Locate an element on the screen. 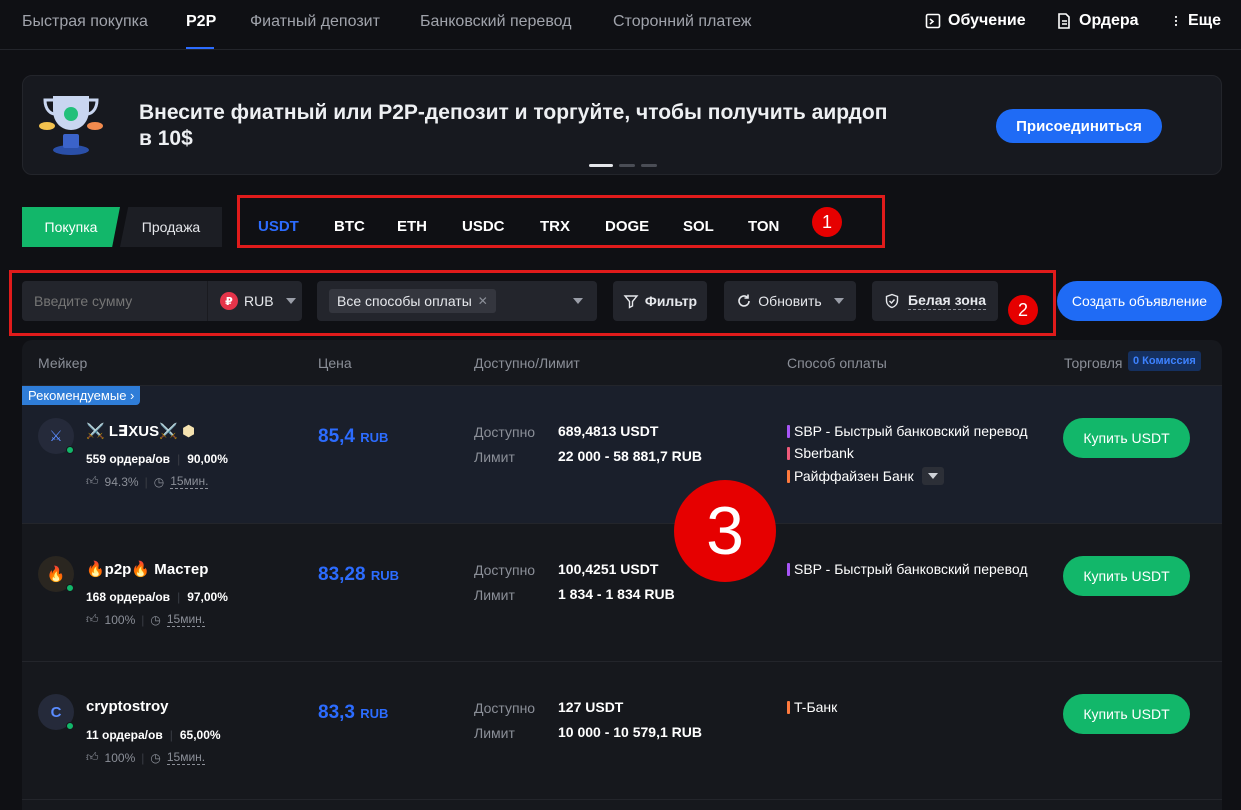  coin-tab-ton: TON is located at coordinates (763, 226).